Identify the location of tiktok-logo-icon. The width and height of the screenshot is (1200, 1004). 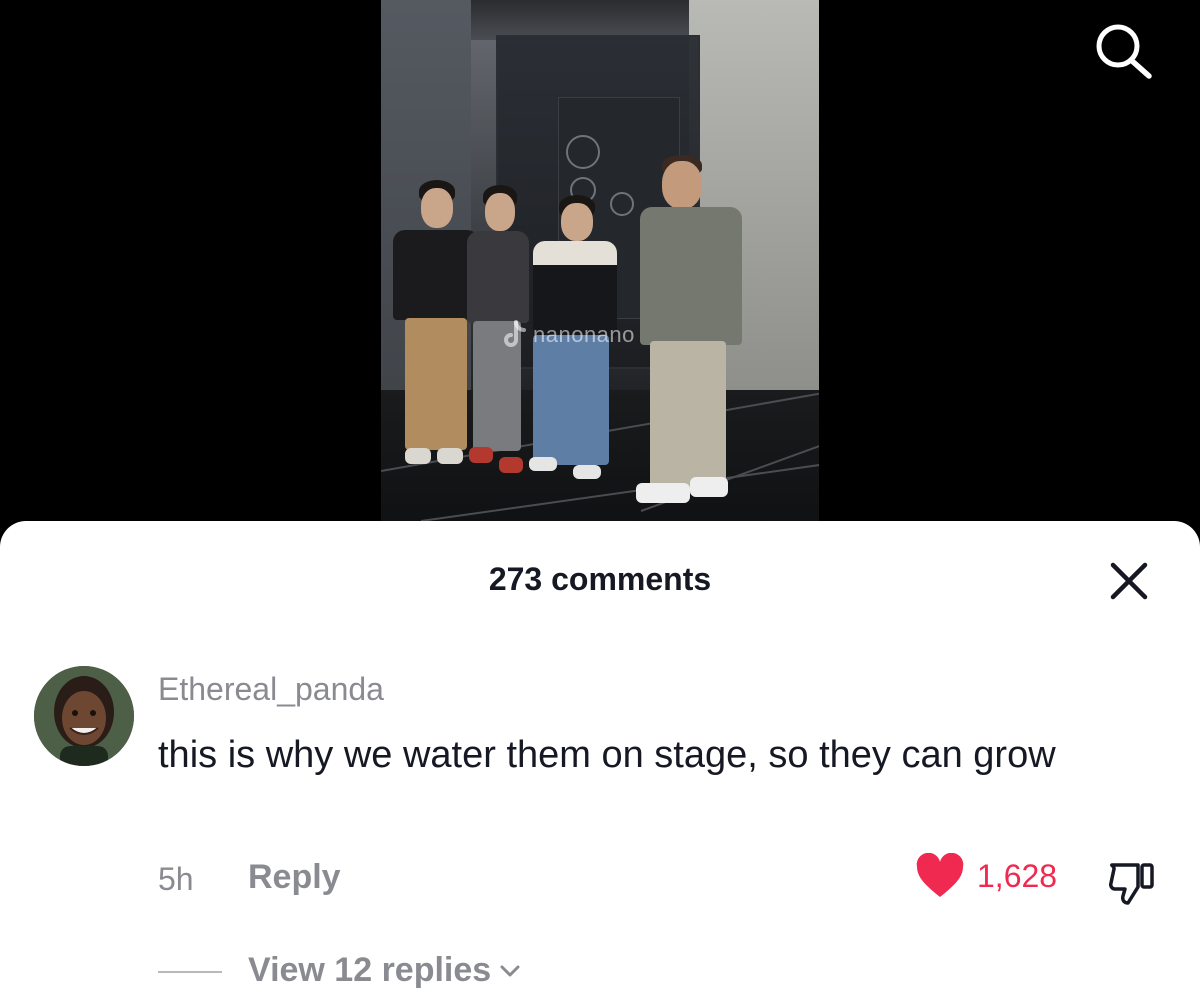
(515, 333).